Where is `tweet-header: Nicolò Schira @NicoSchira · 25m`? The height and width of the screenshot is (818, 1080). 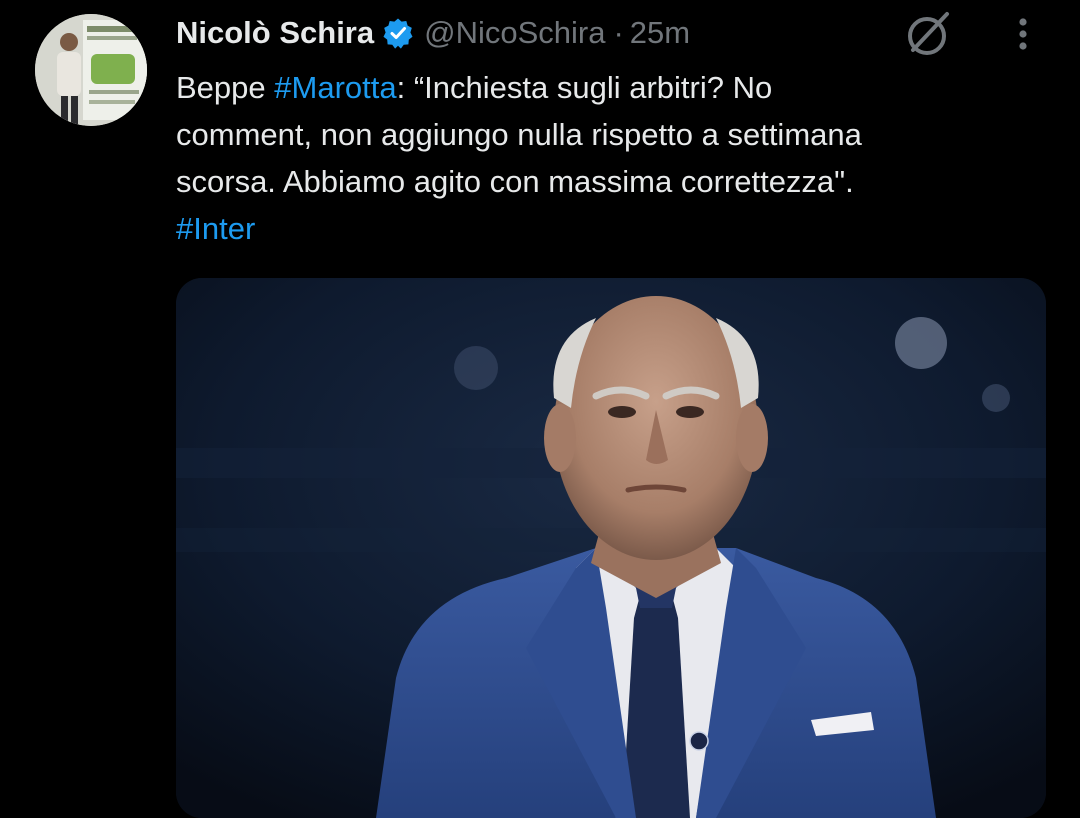 tweet-header: Nicolò Schira @NicoSchira · 25m is located at coordinates (433, 33).